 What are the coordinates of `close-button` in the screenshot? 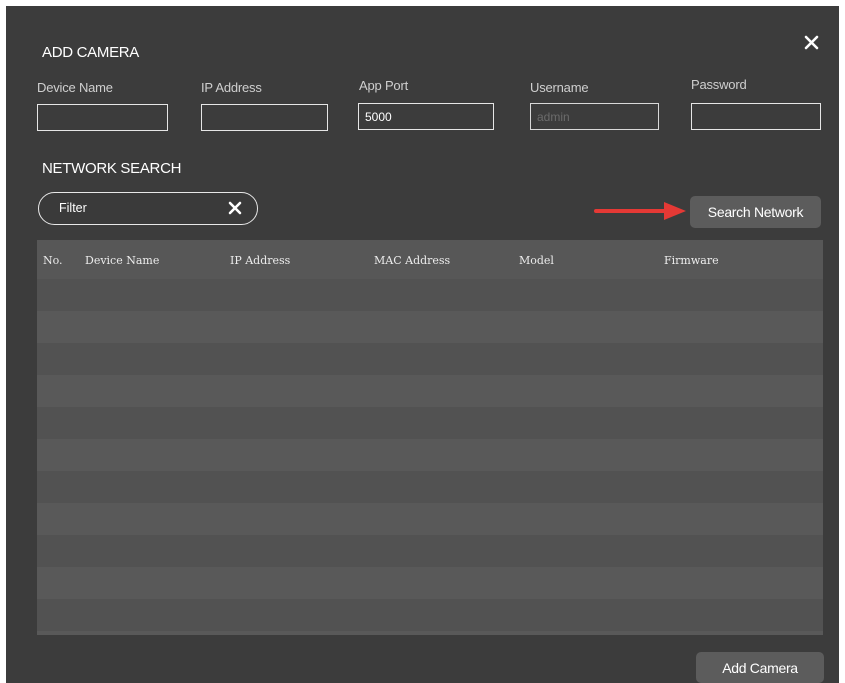 It's located at (812, 43).